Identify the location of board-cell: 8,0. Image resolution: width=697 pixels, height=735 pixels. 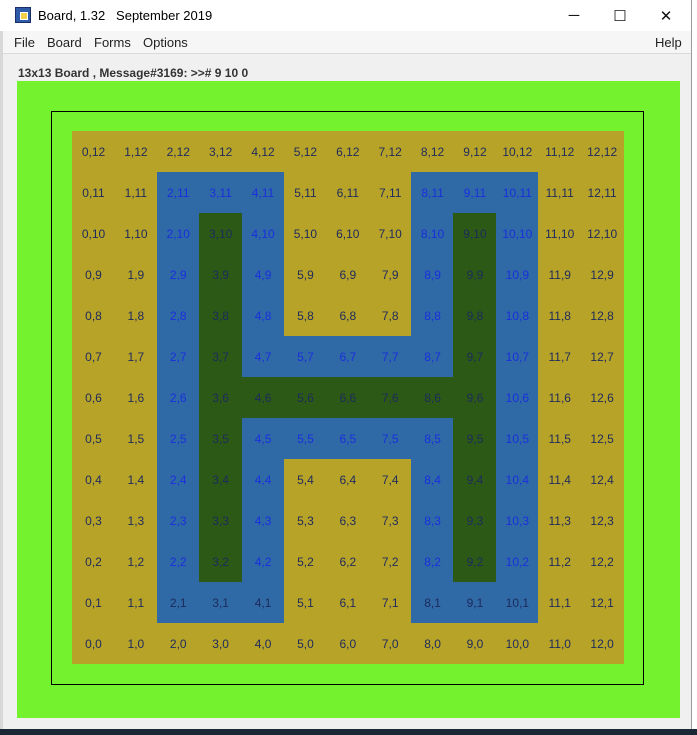
(433, 643).